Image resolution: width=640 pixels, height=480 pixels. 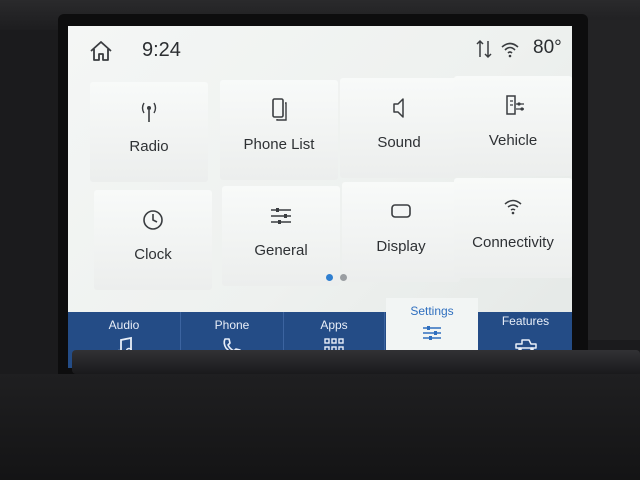 What do you see at coordinates (432, 333) in the screenshot?
I see `settings-sliders-icon` at bounding box center [432, 333].